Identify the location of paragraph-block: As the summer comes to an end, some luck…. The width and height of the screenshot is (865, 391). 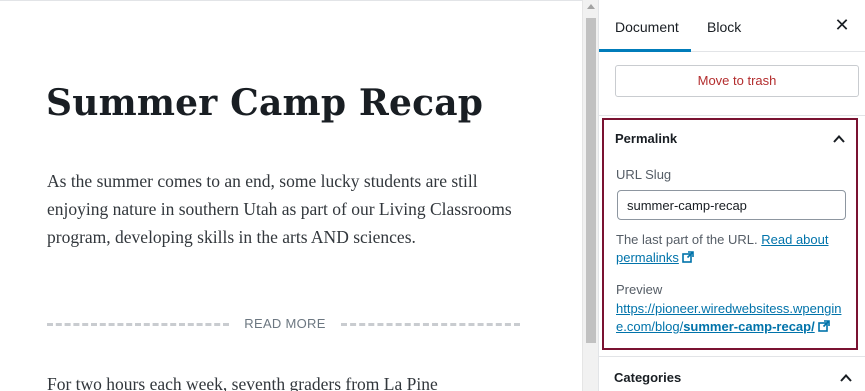
(287, 209).